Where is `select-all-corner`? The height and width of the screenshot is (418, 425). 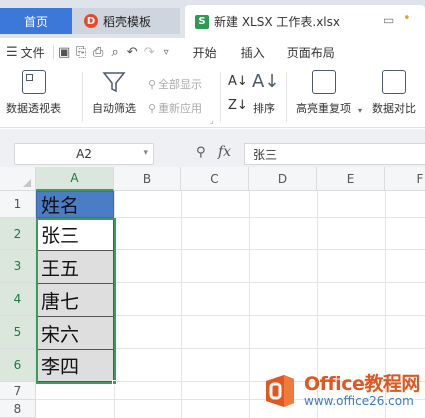 select-all-corner is located at coordinates (18, 179).